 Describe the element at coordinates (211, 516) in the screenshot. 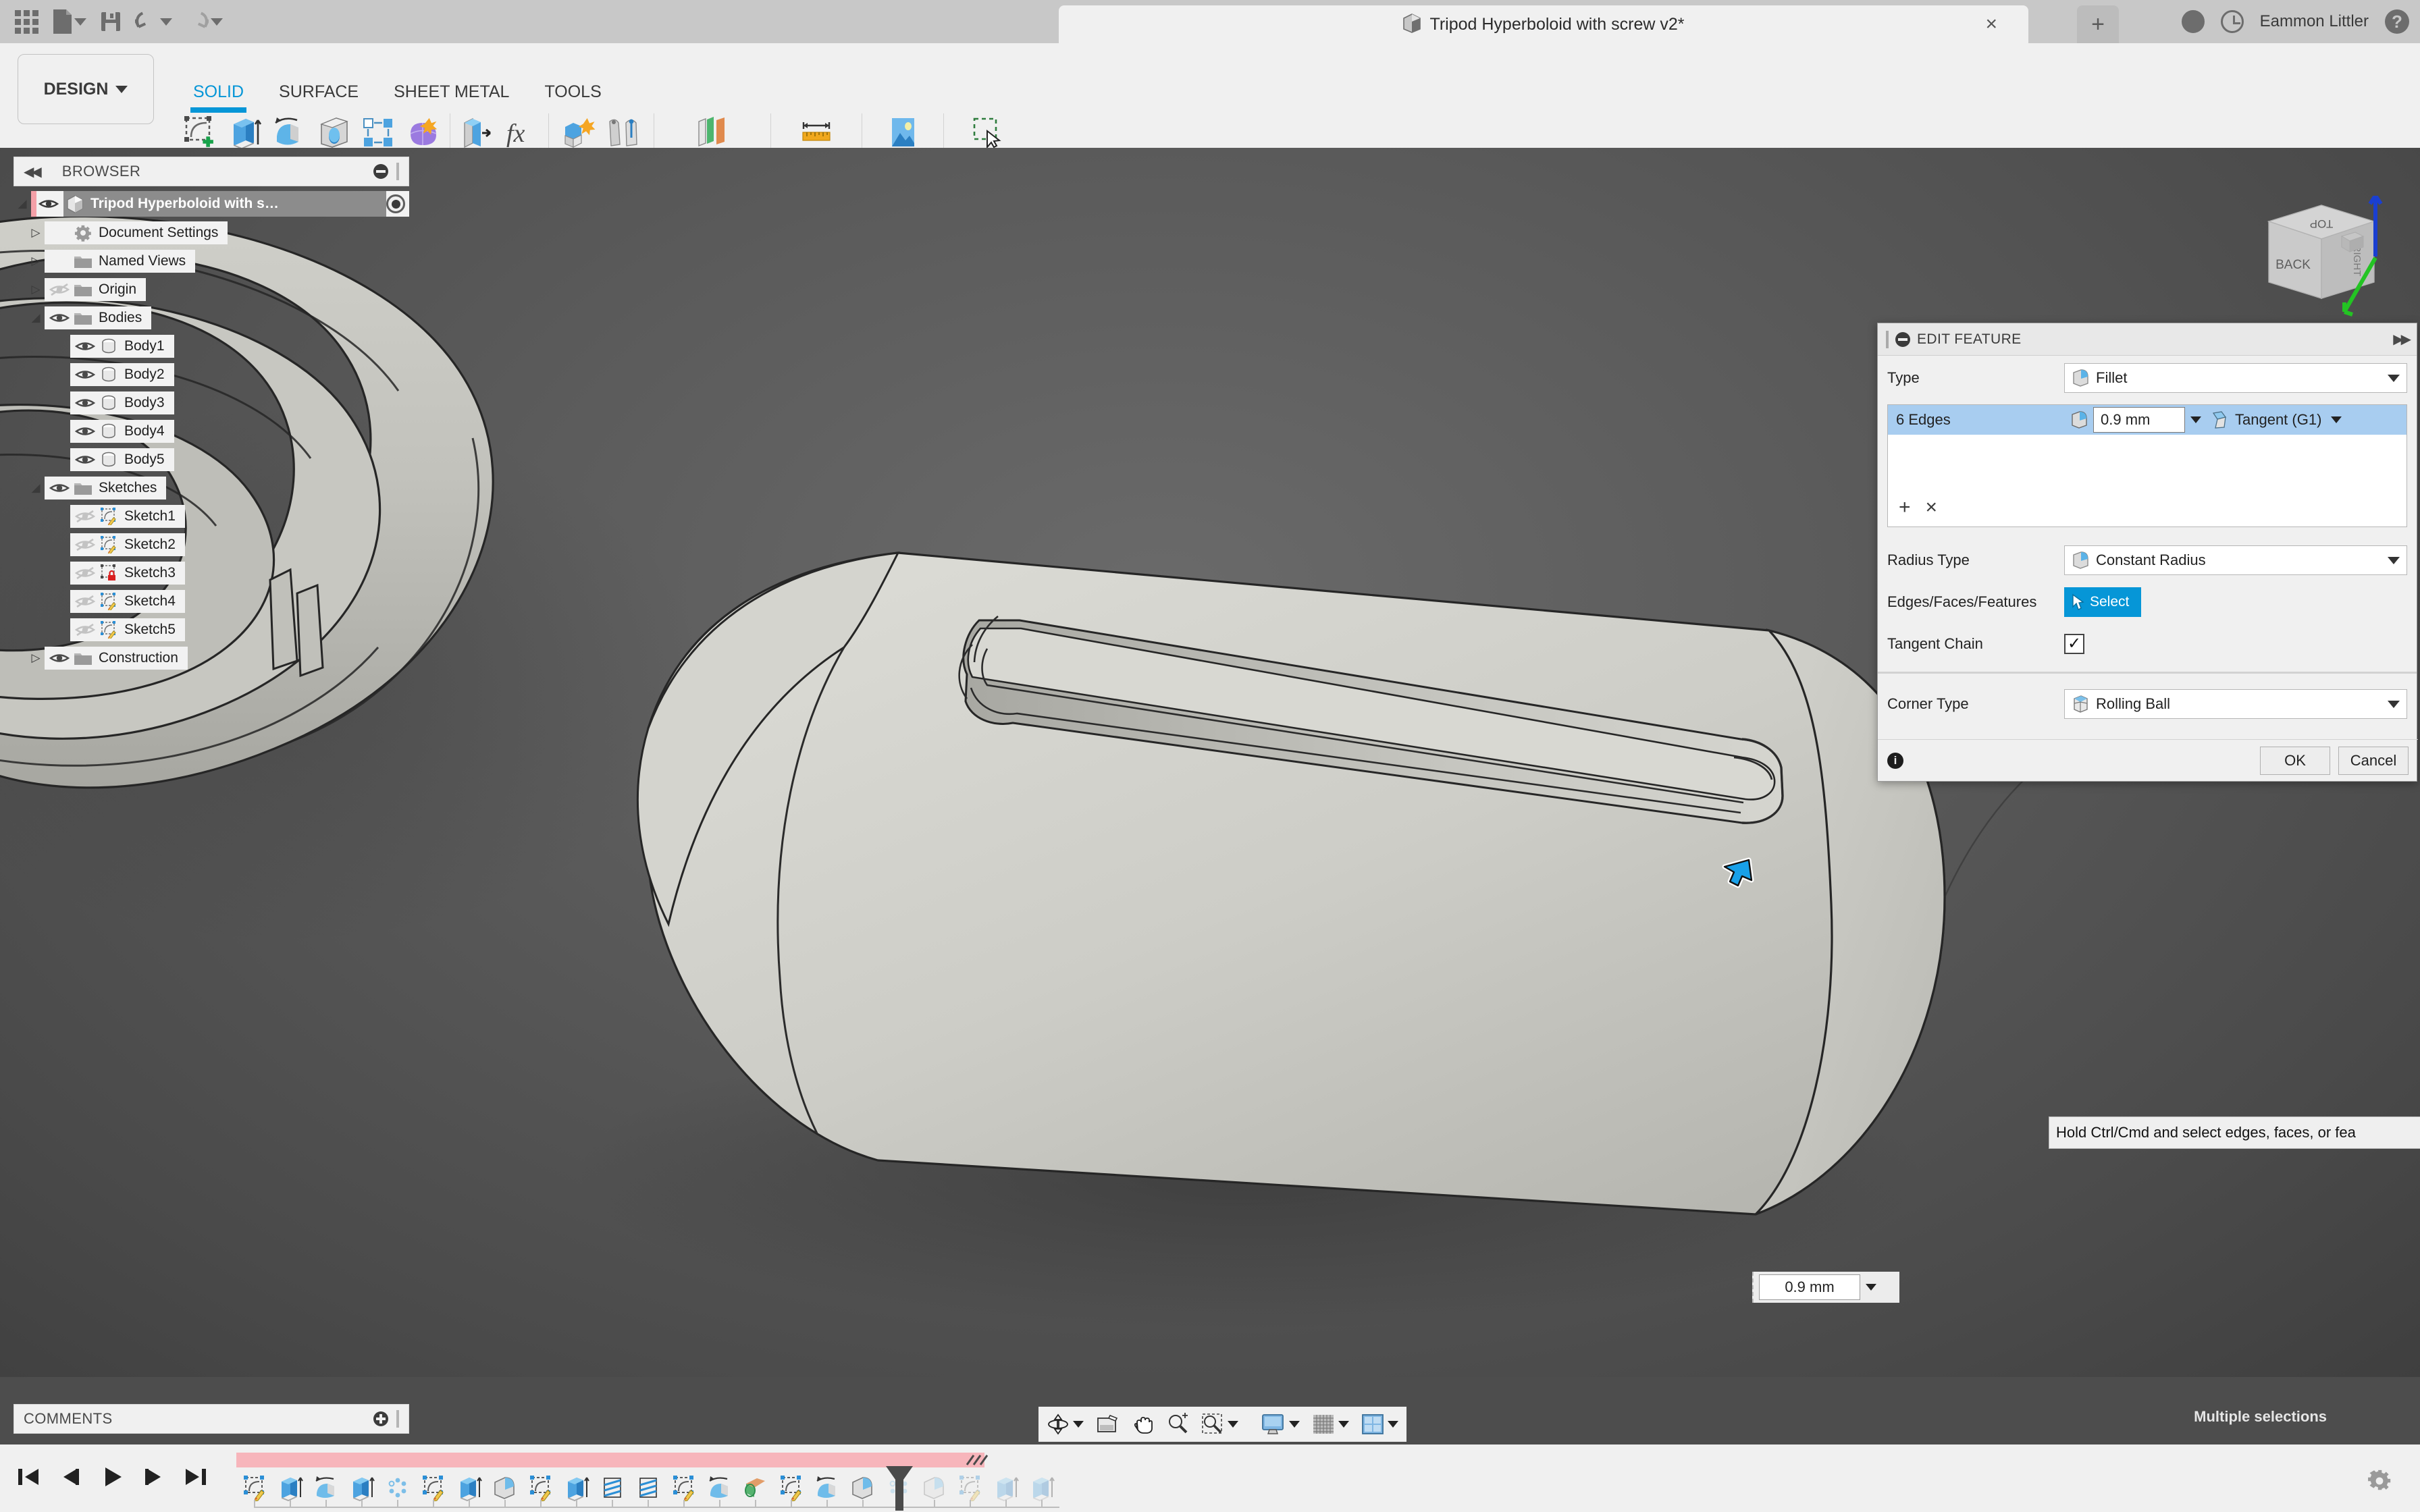

I see `browser-item-sketch1: Sketch1` at that location.